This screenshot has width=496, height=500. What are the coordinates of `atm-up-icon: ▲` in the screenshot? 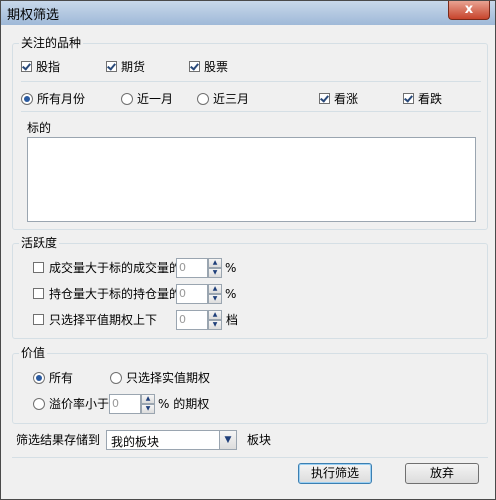 It's located at (215, 315).